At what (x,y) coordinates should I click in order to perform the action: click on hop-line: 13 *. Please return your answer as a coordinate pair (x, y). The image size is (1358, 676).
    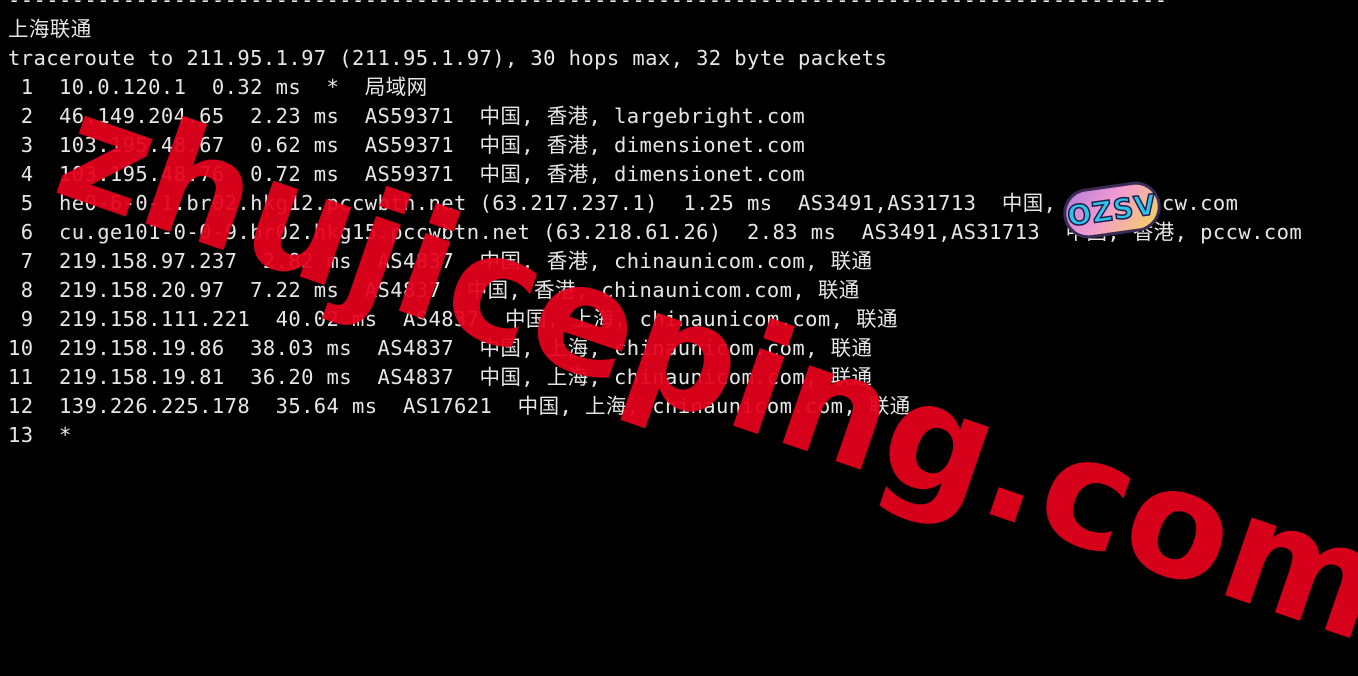
    Looking at the image, I should click on (40, 435).